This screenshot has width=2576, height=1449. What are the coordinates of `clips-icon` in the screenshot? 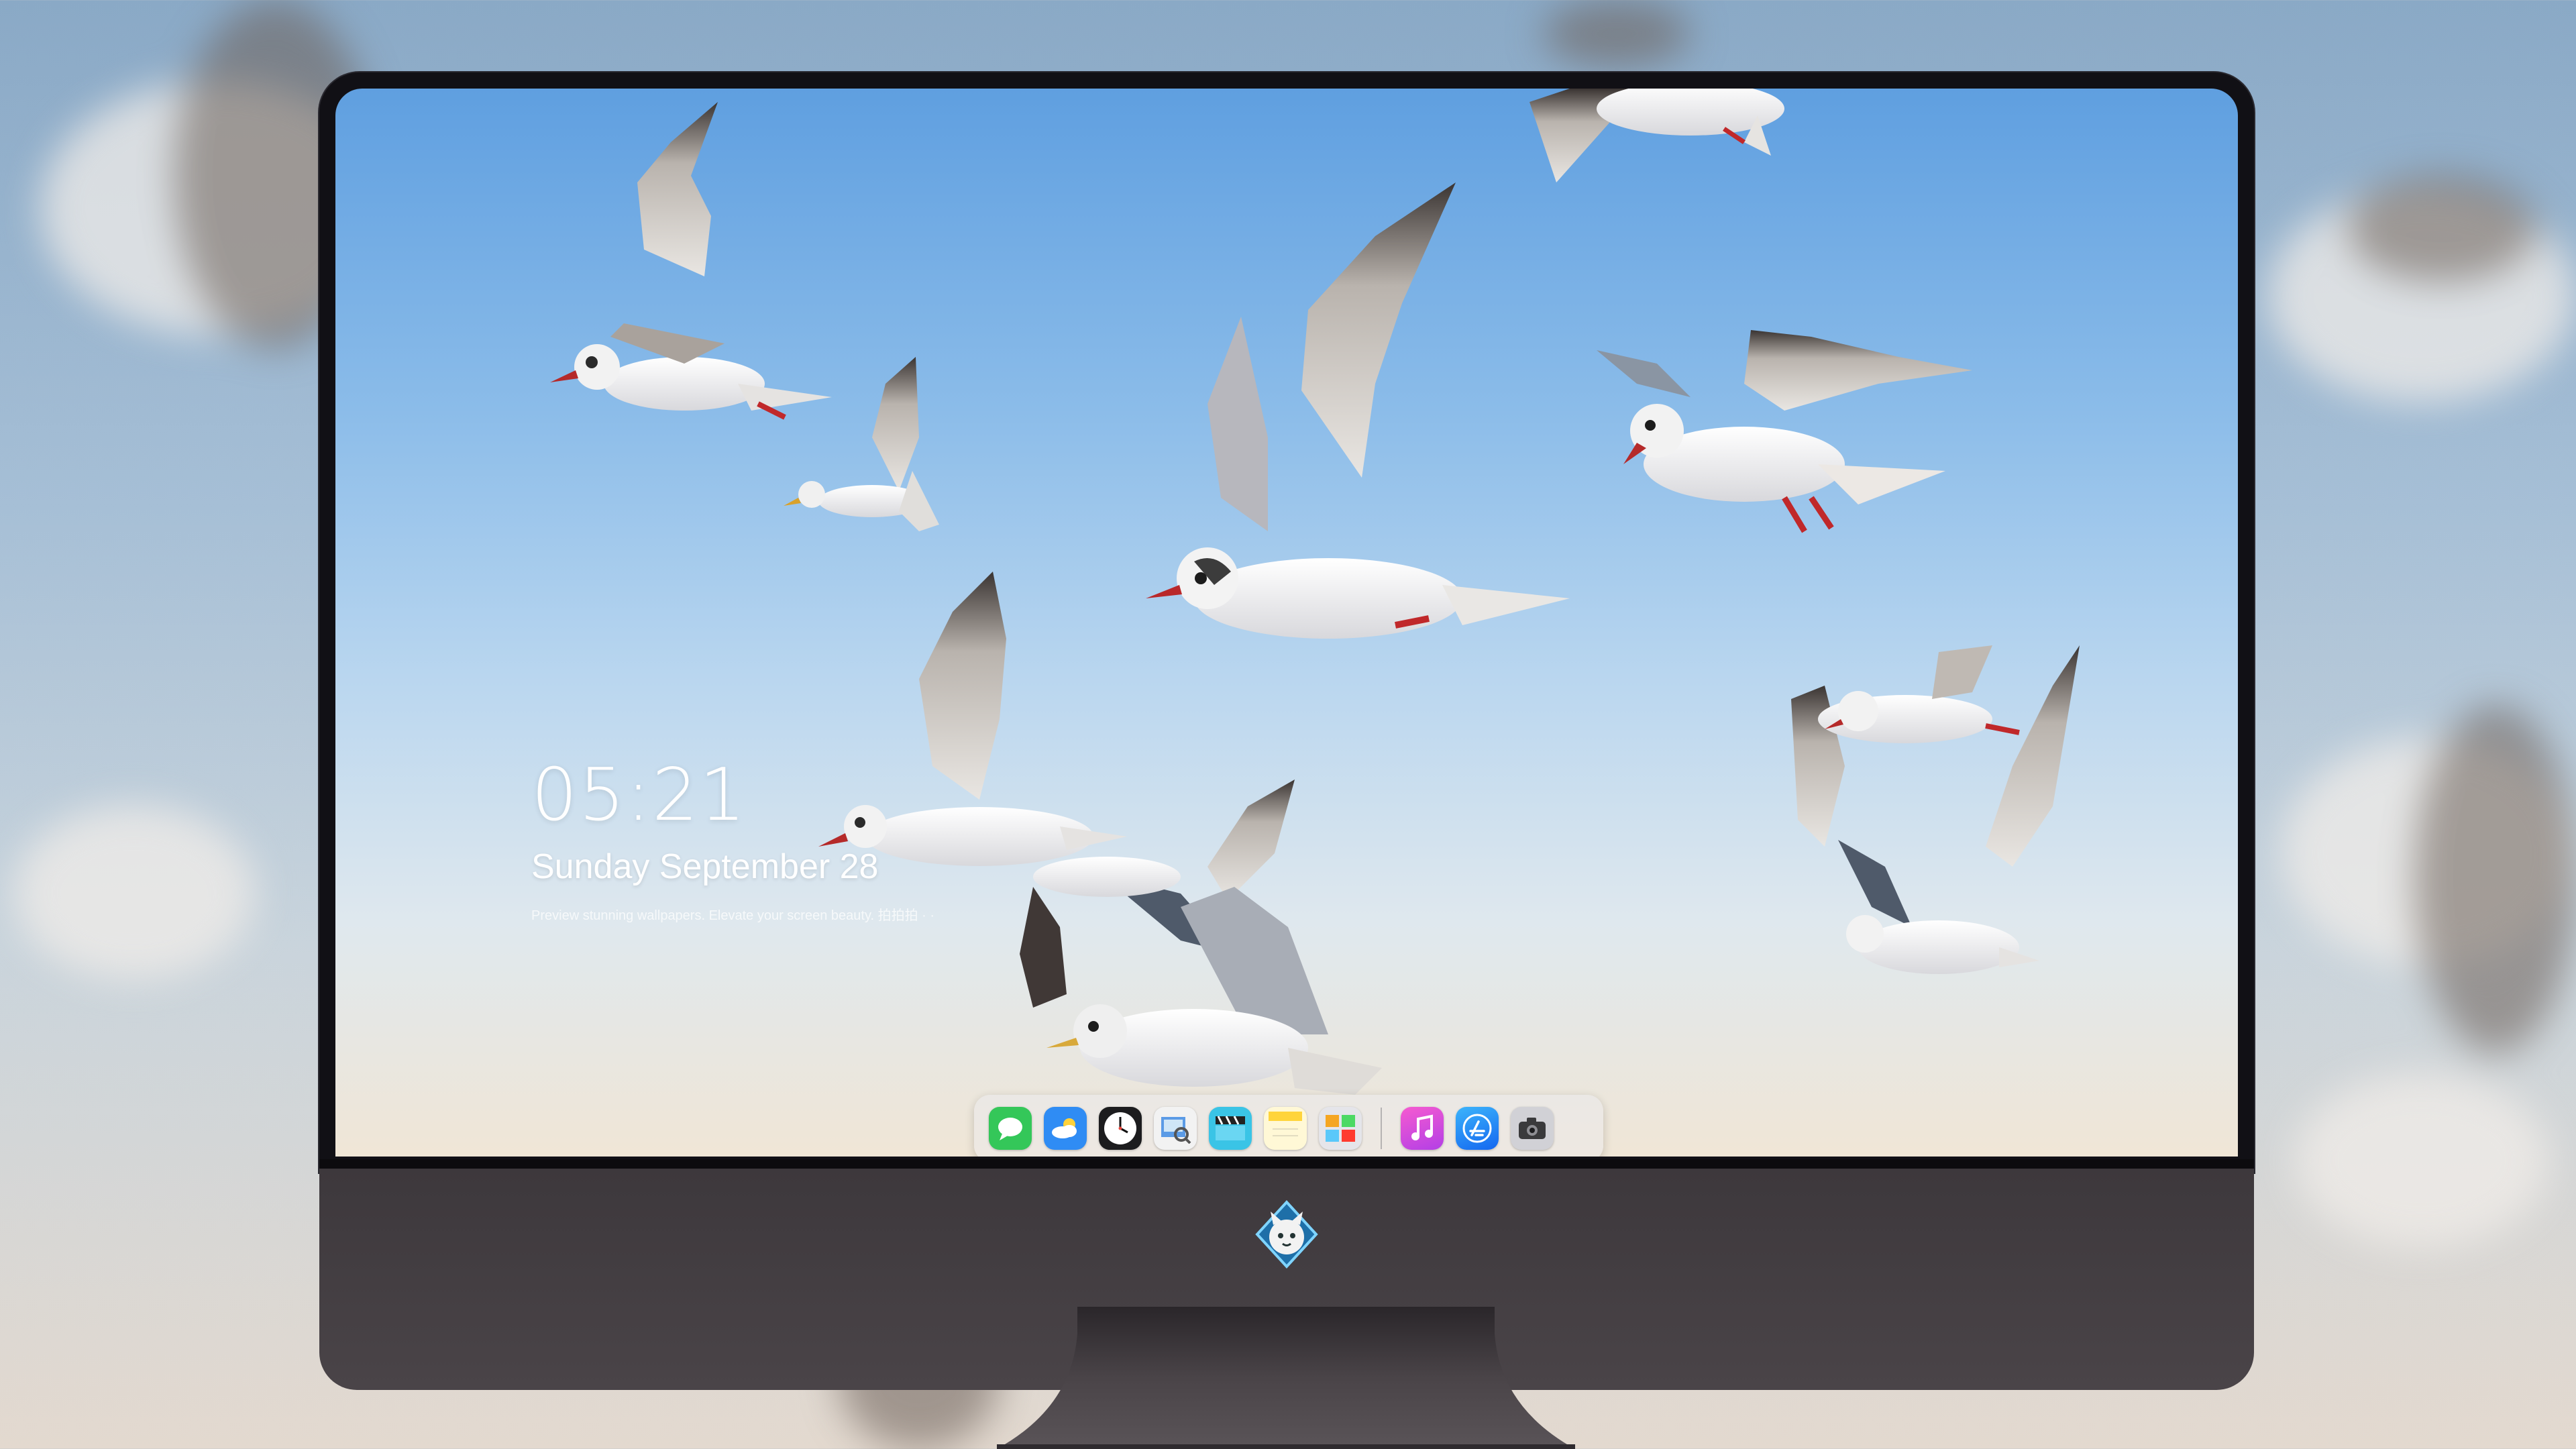 It's located at (1230, 1128).